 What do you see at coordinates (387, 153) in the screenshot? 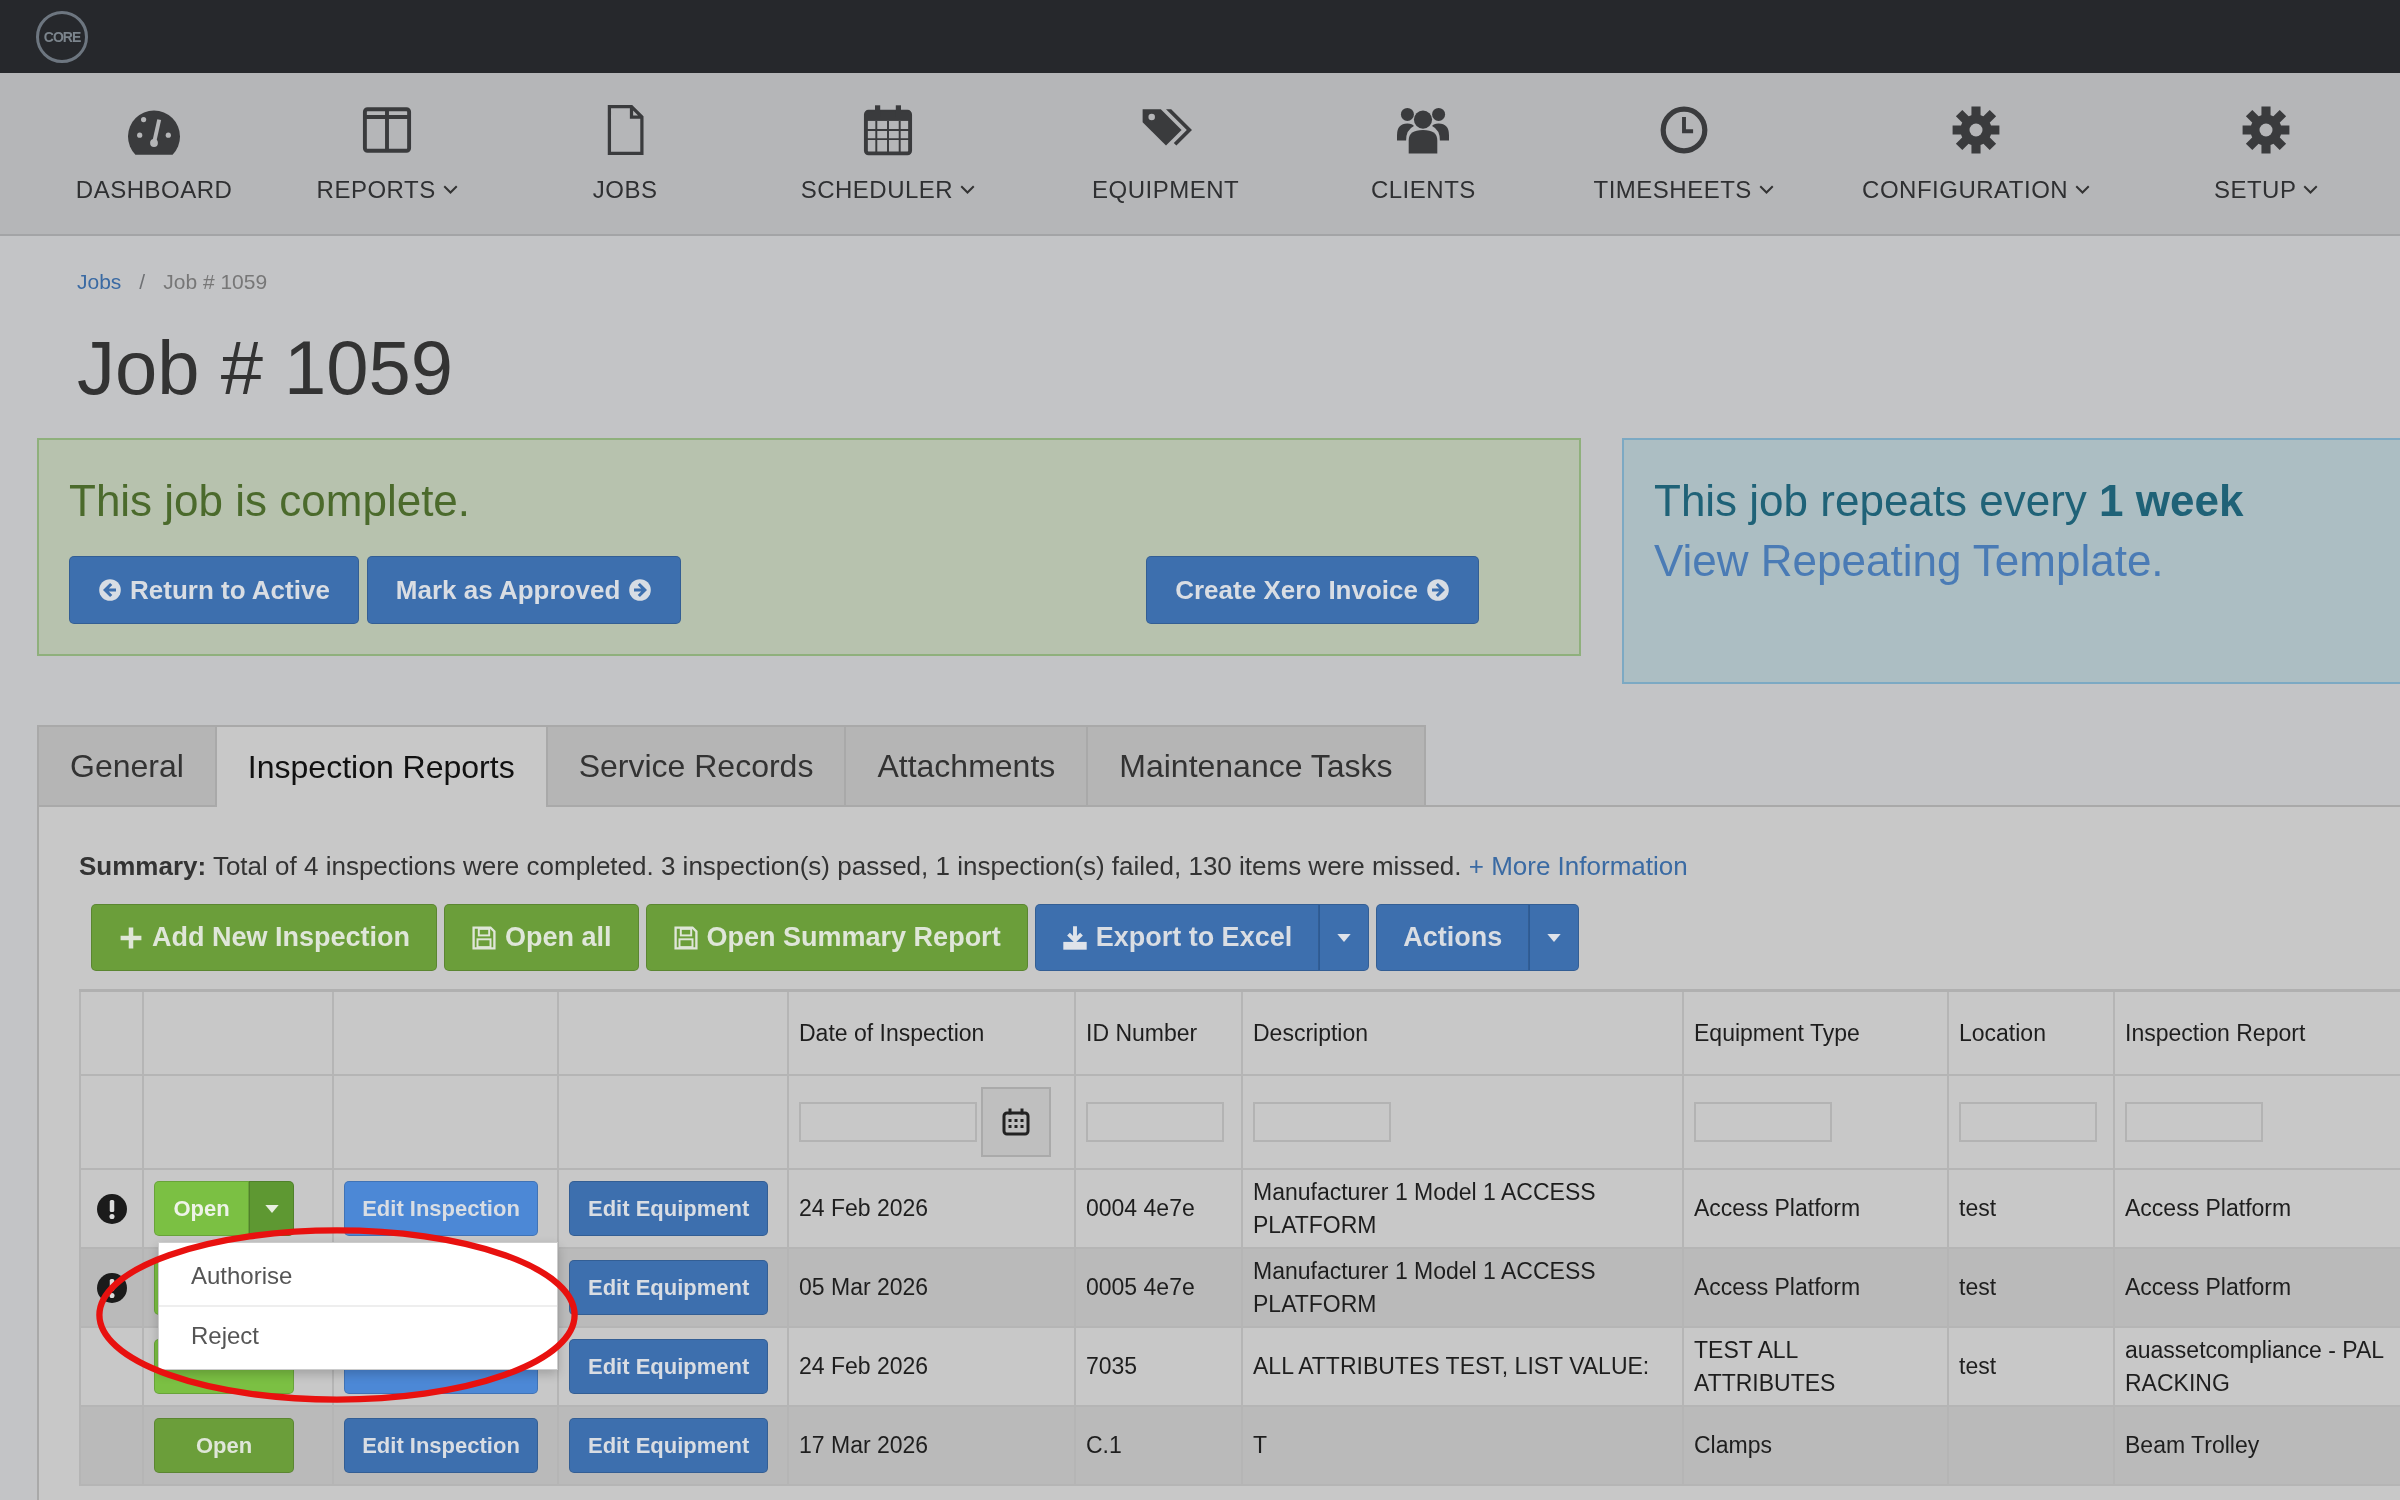
I see `nav-item: REPORTS` at bounding box center [387, 153].